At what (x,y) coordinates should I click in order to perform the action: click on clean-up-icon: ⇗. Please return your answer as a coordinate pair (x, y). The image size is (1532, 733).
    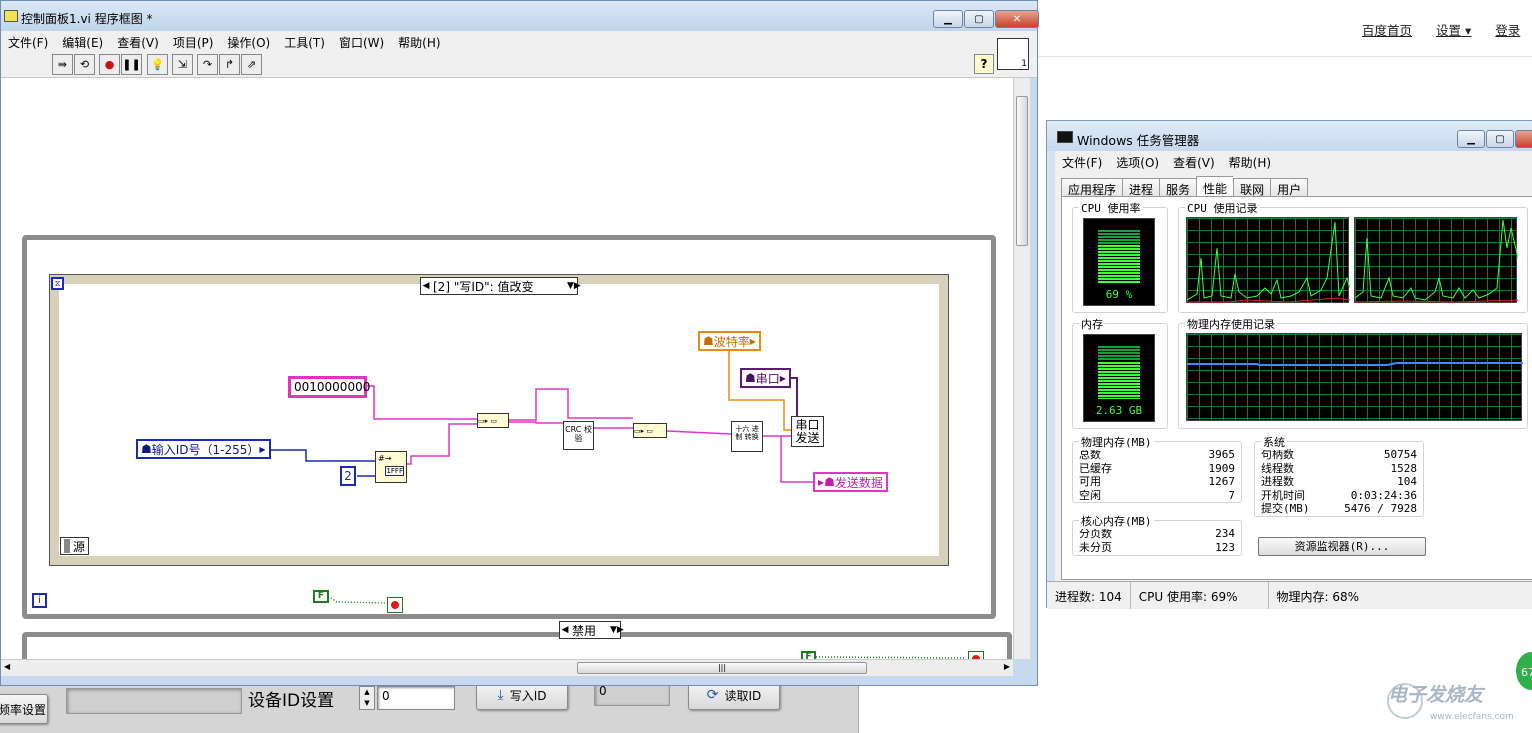
    Looking at the image, I should click on (251, 64).